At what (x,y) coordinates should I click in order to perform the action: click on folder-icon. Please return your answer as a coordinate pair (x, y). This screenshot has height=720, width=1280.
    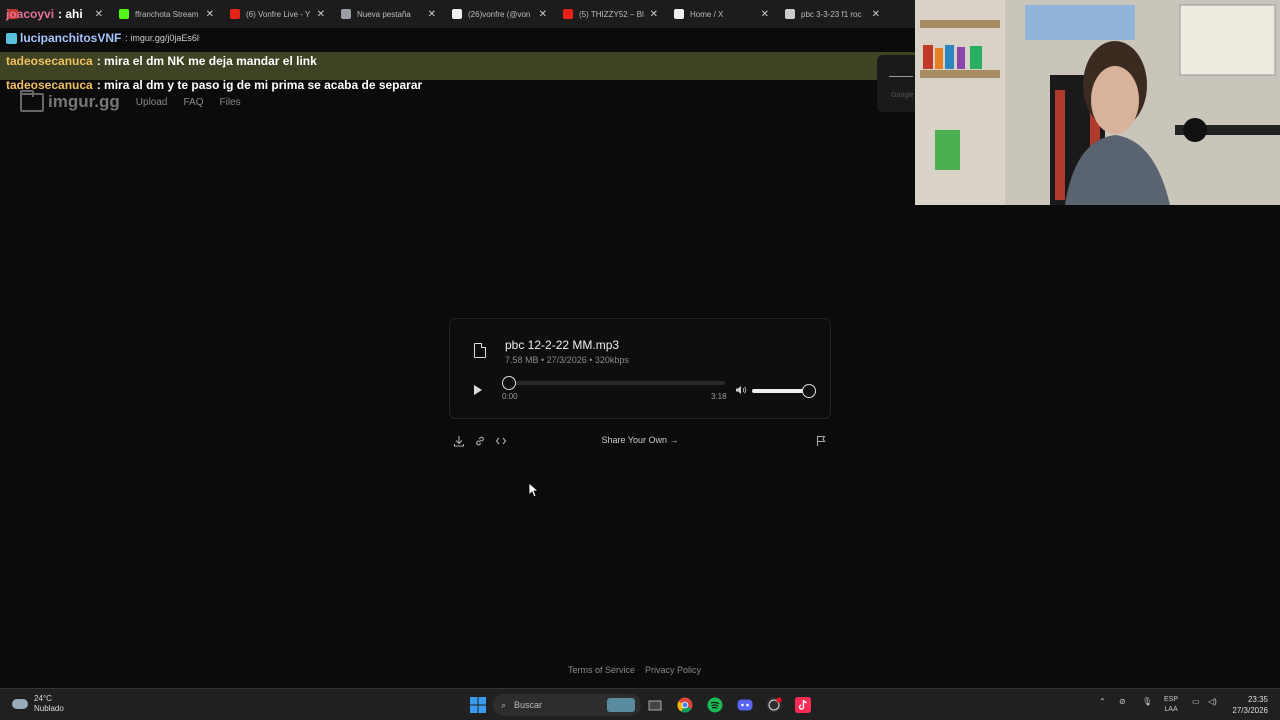
    Looking at the image, I should click on (32, 100).